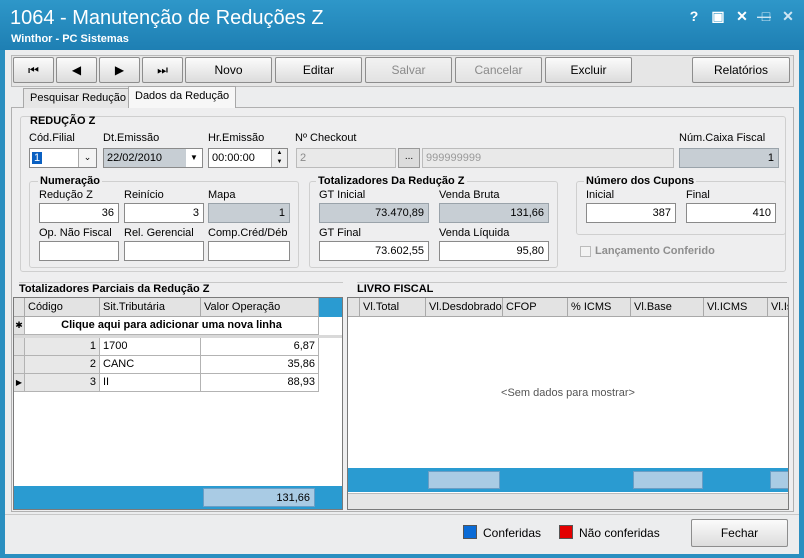 The width and height of the screenshot is (804, 558). I want to click on cupom-final-field: 410, so click(731, 213).